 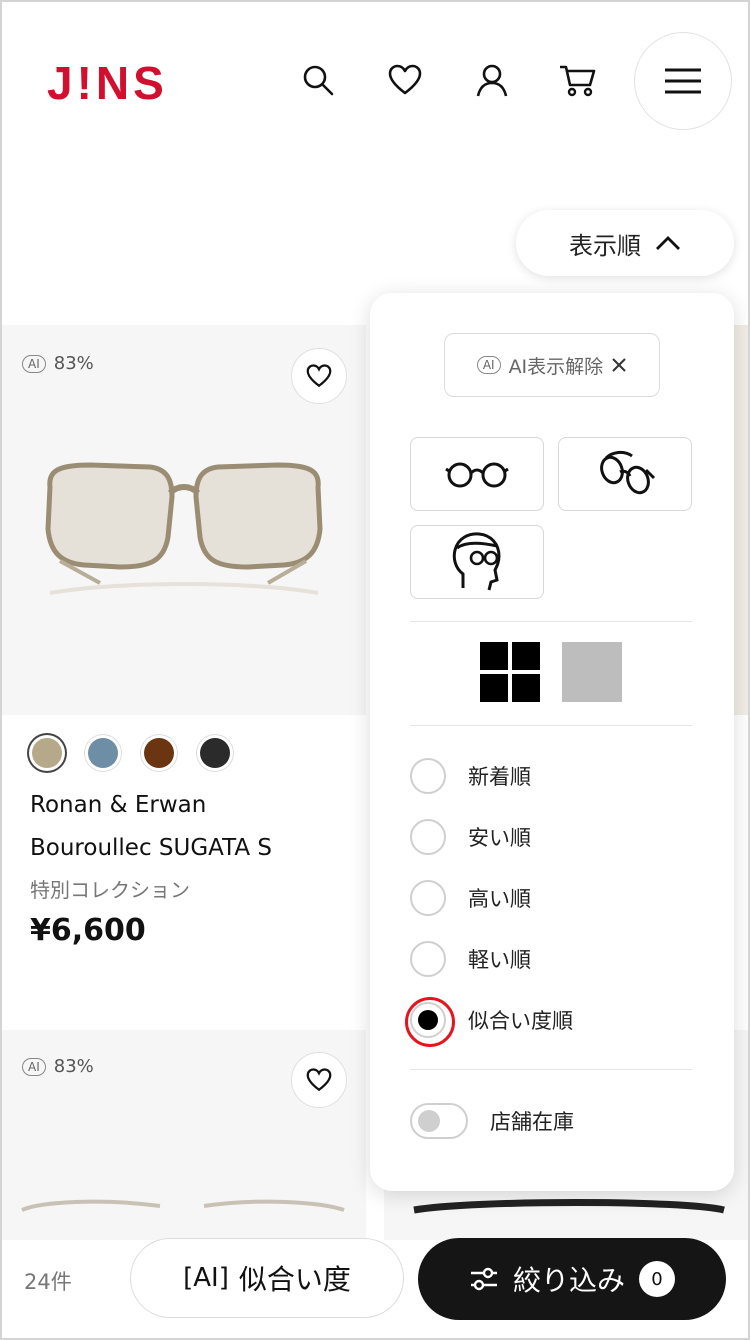 I want to click on sort-option-price-high: 高い順, so click(x=470, y=898).